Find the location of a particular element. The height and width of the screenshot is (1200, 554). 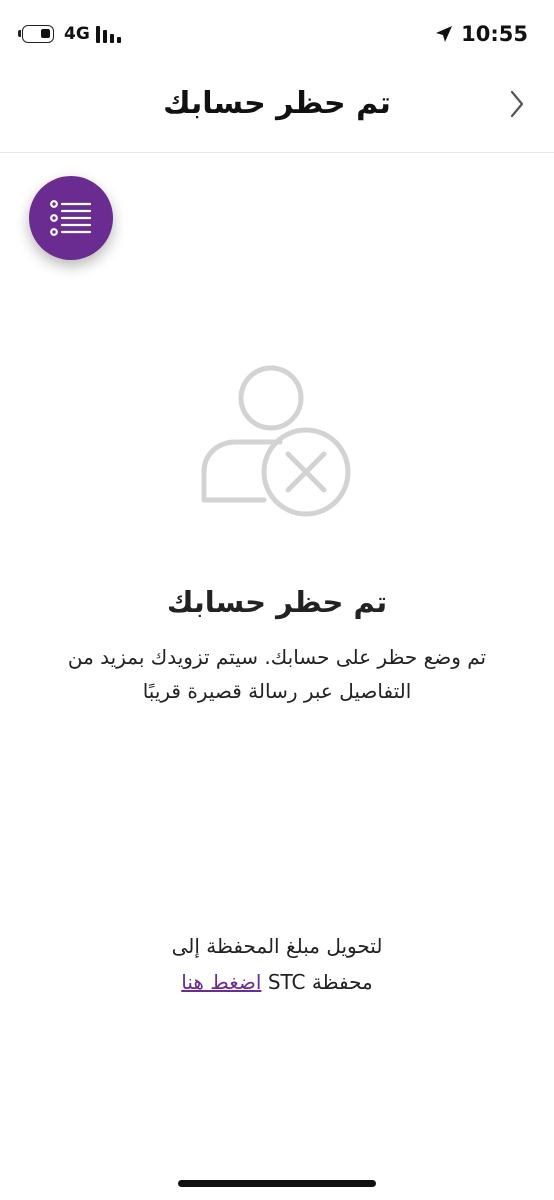

list-icon is located at coordinates (71, 218).